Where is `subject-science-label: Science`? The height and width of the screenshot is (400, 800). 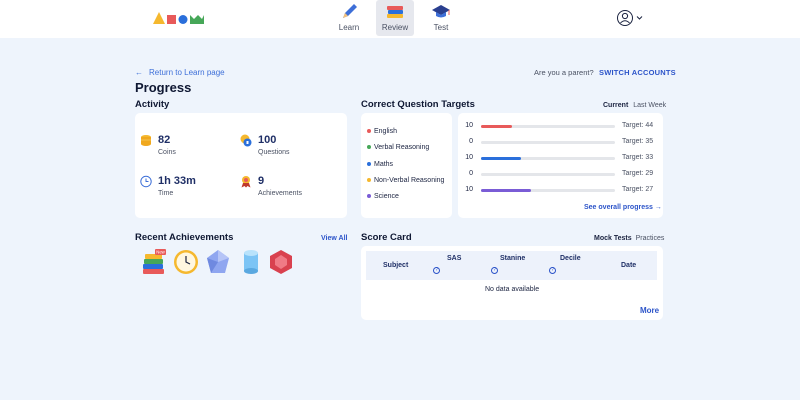
subject-science-label: Science is located at coordinates (386, 196).